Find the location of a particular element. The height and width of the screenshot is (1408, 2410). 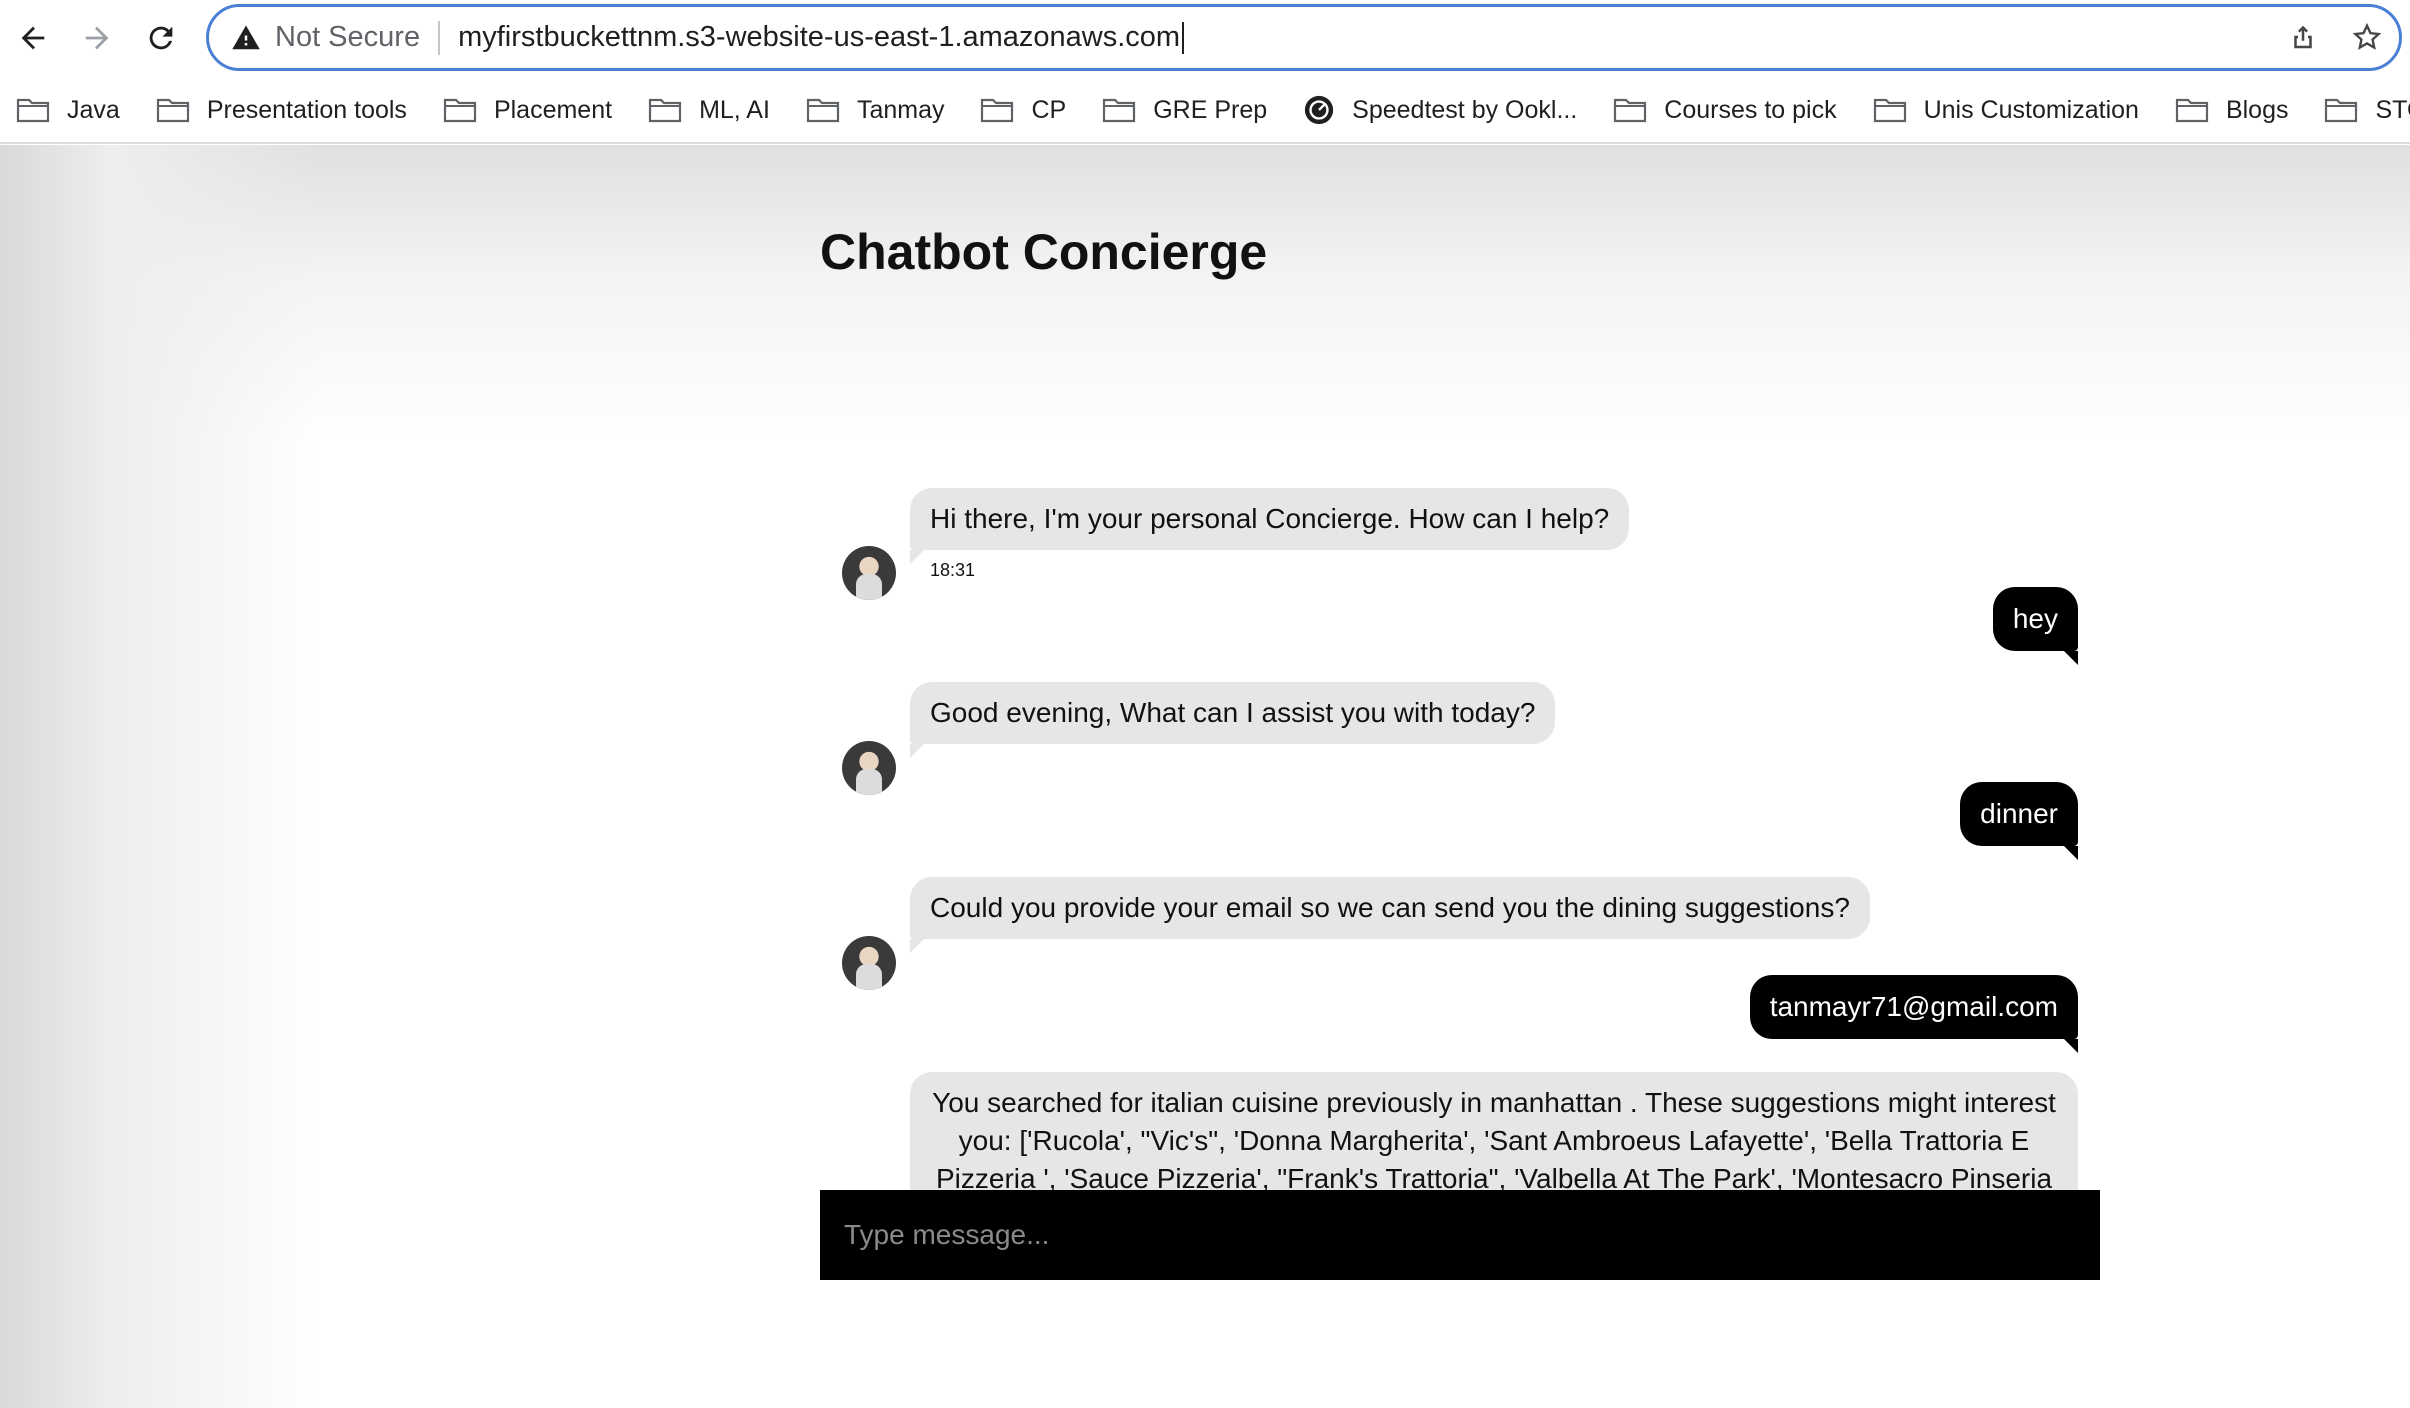

back-button is located at coordinates (33, 38).